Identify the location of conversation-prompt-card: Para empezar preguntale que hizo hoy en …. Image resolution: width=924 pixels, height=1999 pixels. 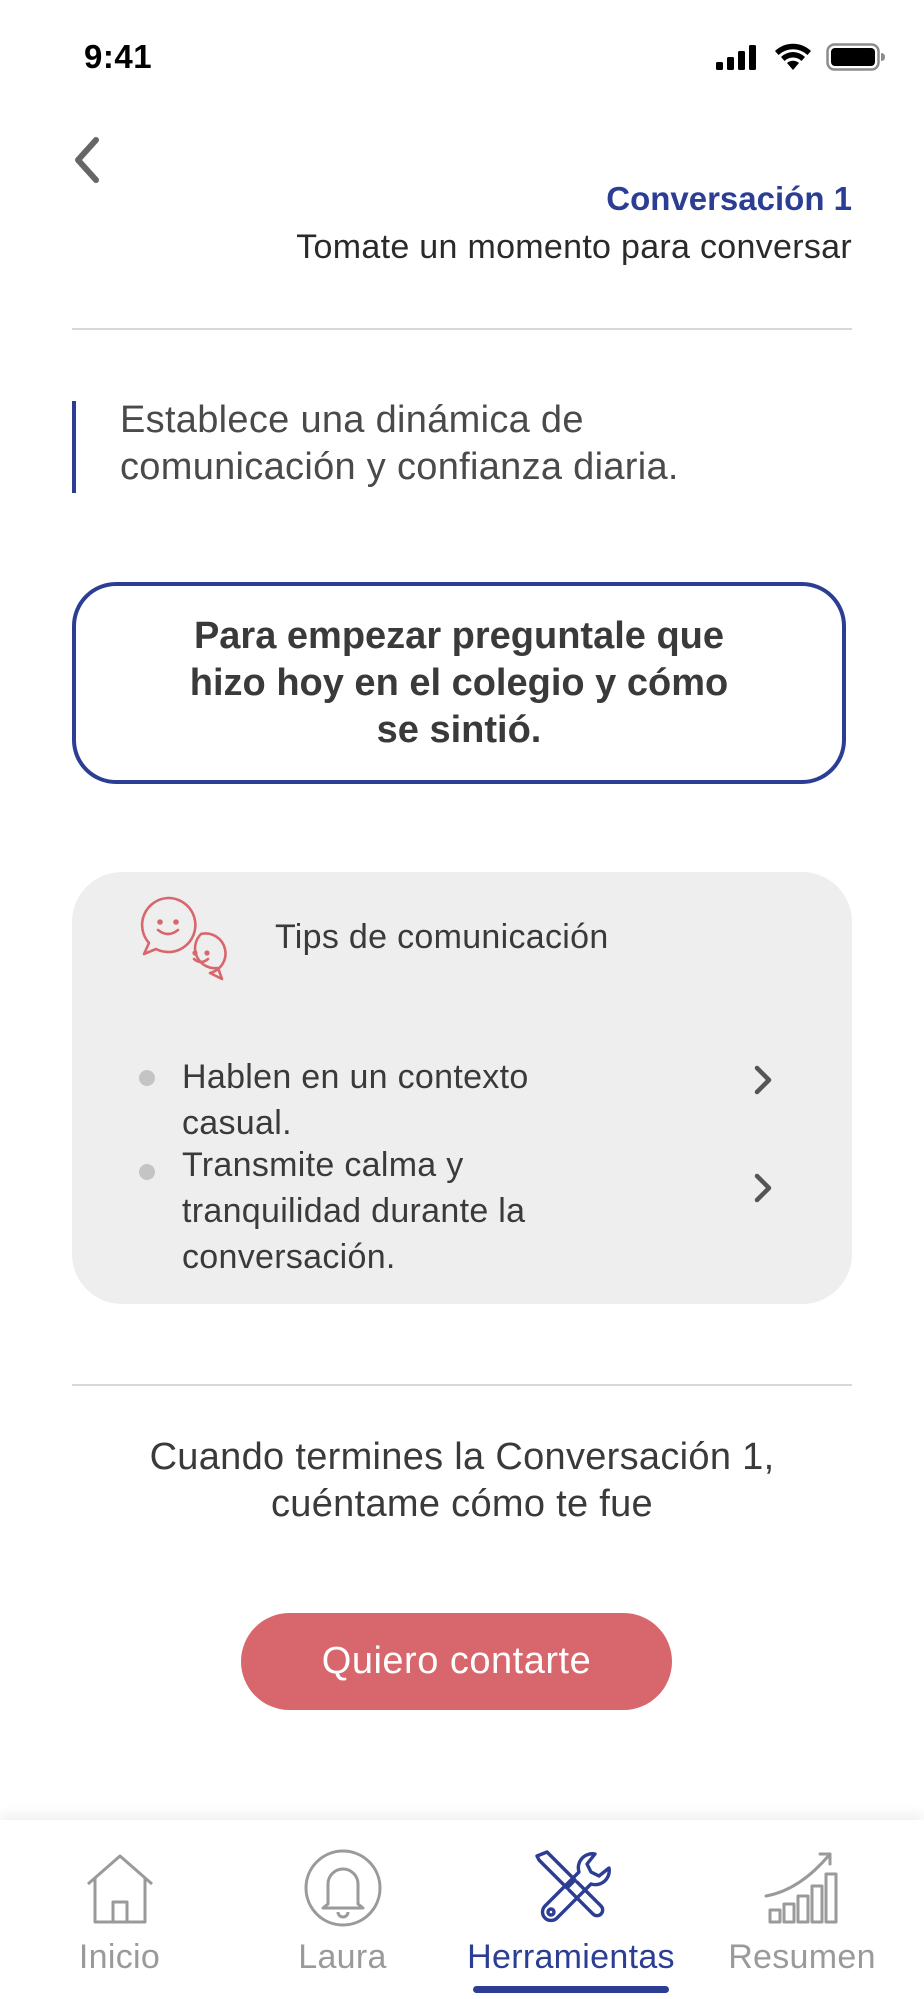
(459, 683).